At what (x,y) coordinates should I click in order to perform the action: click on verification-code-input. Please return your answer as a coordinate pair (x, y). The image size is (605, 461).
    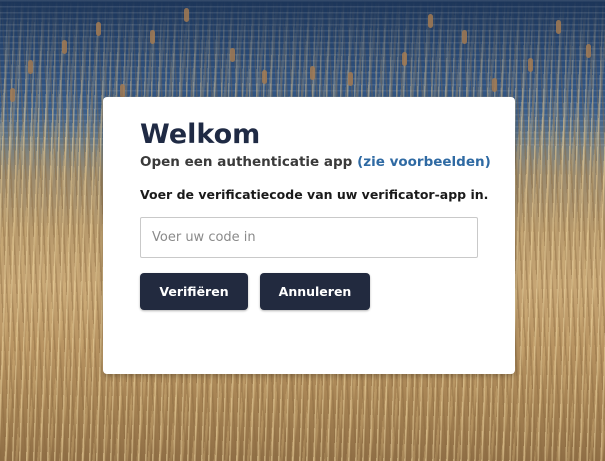
    Looking at the image, I should click on (309, 237).